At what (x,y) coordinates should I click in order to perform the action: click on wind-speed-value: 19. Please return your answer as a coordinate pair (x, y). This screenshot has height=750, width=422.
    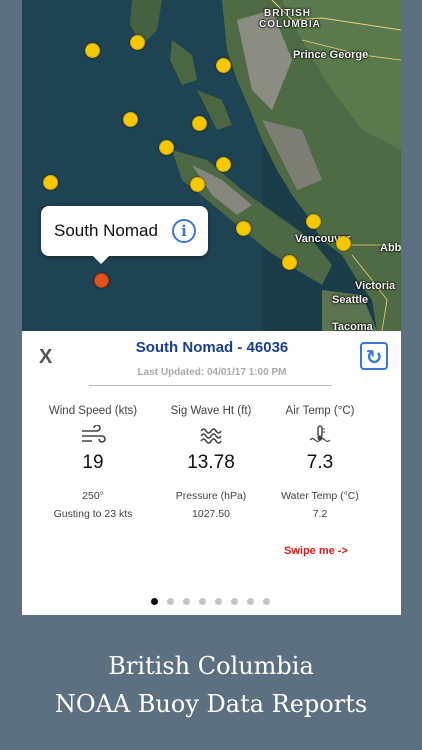
    Looking at the image, I should click on (93, 462).